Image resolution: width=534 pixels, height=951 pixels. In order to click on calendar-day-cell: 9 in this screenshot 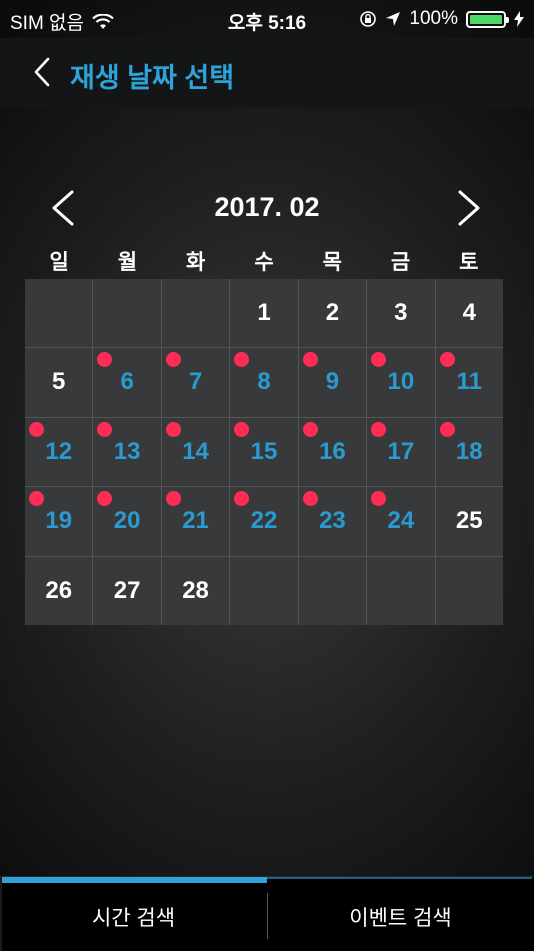, I will do `click(332, 382)`.